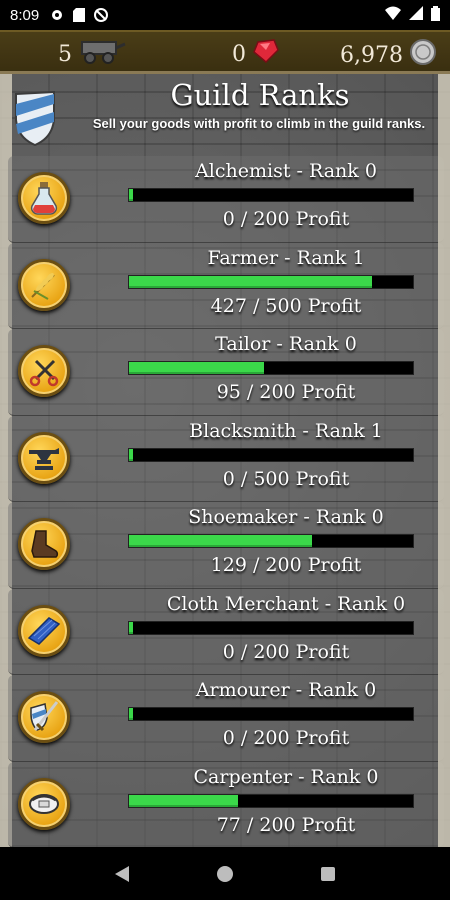  What do you see at coordinates (44, 544) in the screenshot?
I see `boot-icon` at bounding box center [44, 544].